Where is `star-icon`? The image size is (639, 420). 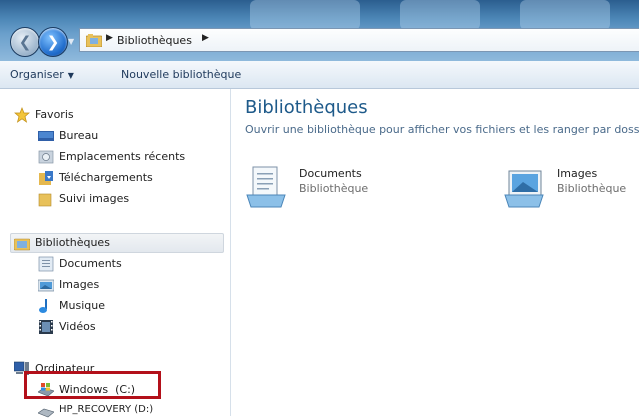
star-icon is located at coordinates (22, 115).